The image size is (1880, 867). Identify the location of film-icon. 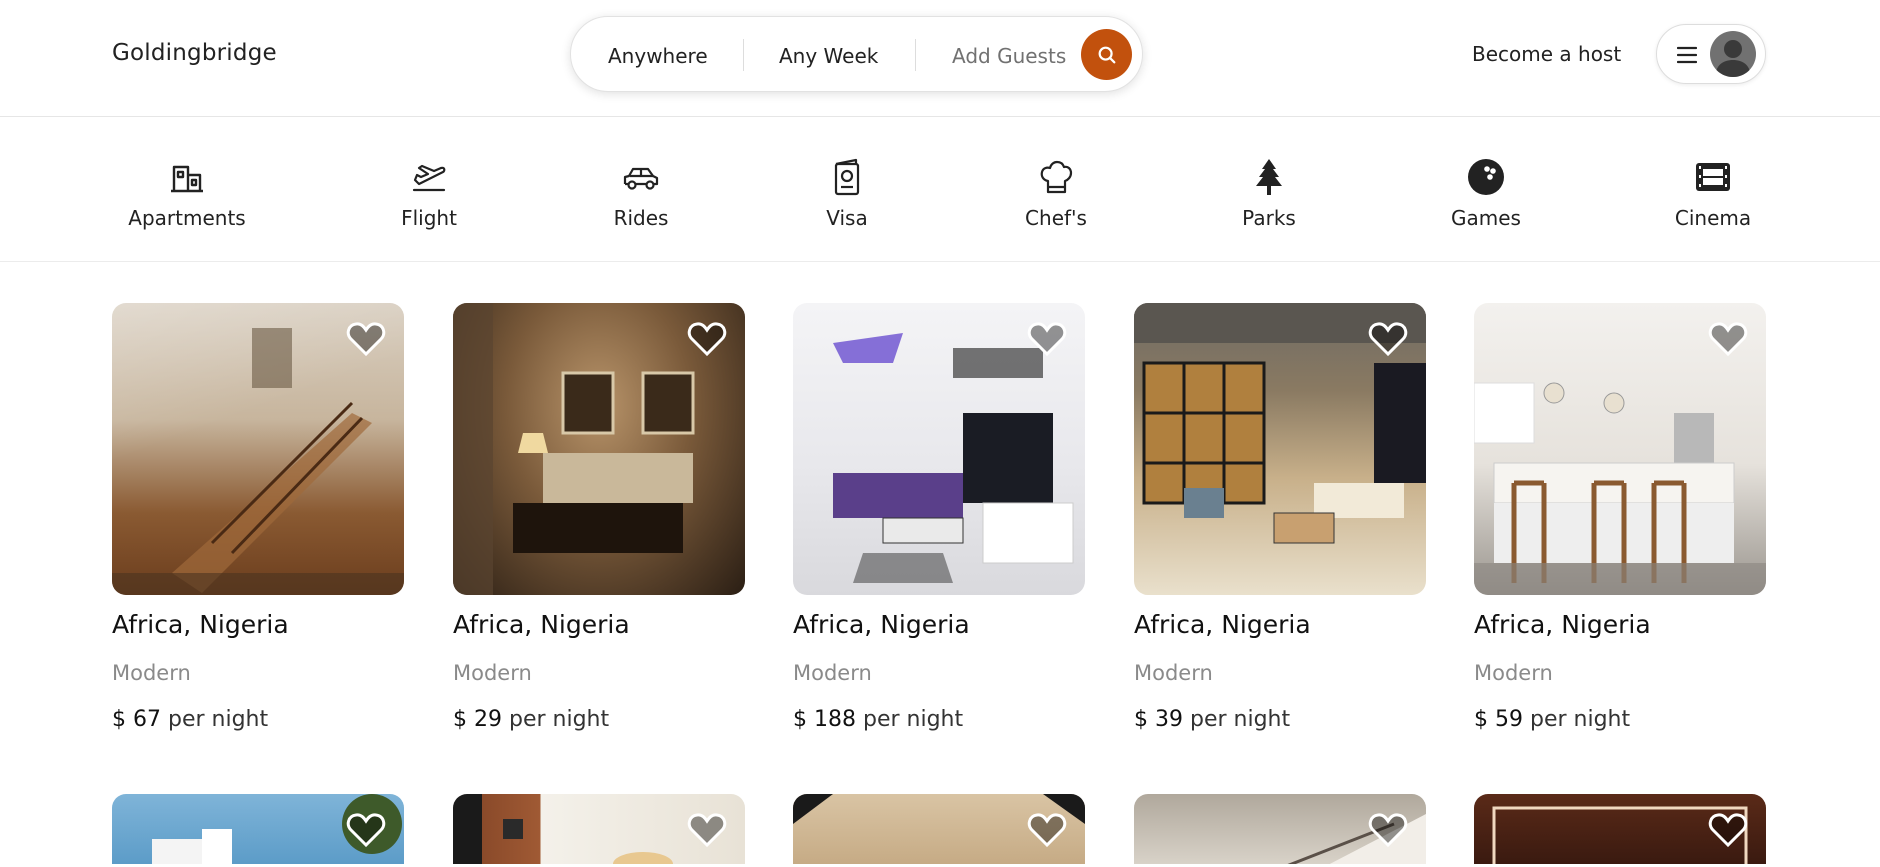
(1713, 177).